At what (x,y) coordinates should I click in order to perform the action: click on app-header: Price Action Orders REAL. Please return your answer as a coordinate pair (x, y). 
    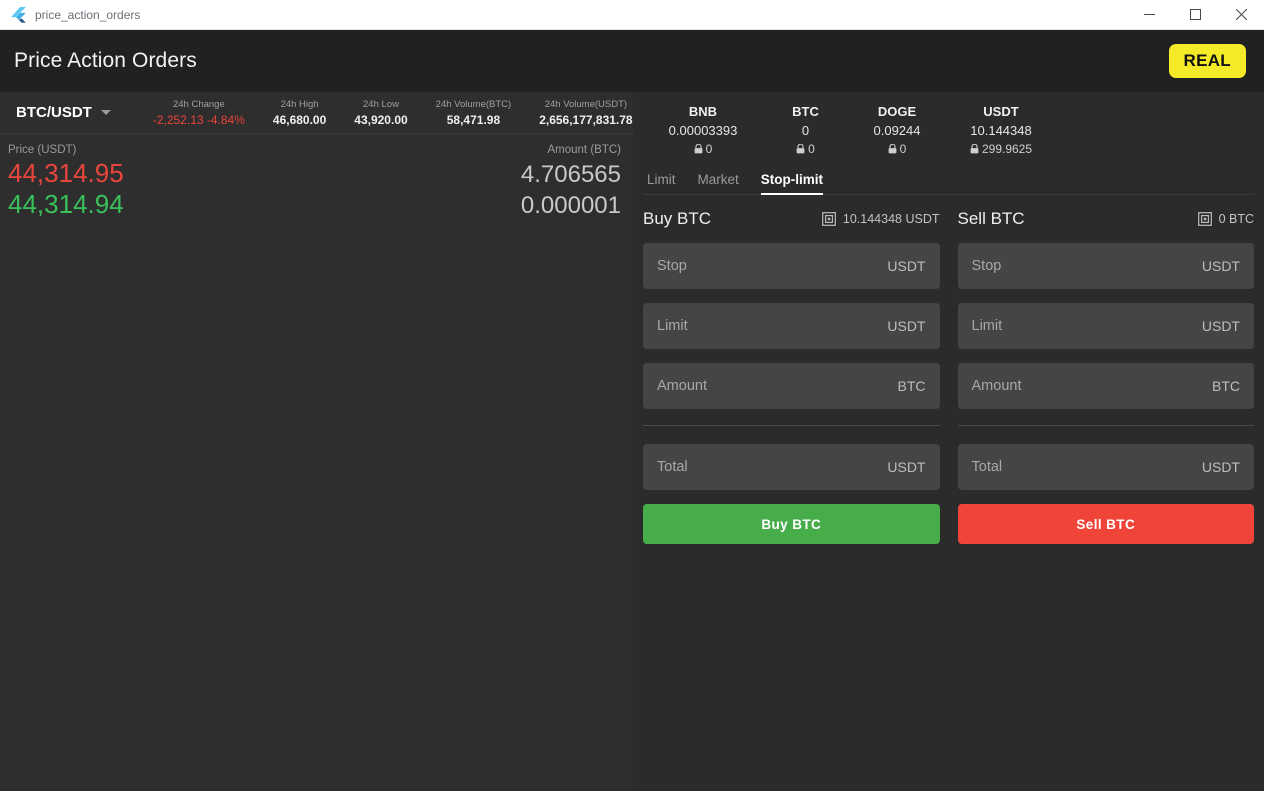
    Looking at the image, I should click on (632, 61).